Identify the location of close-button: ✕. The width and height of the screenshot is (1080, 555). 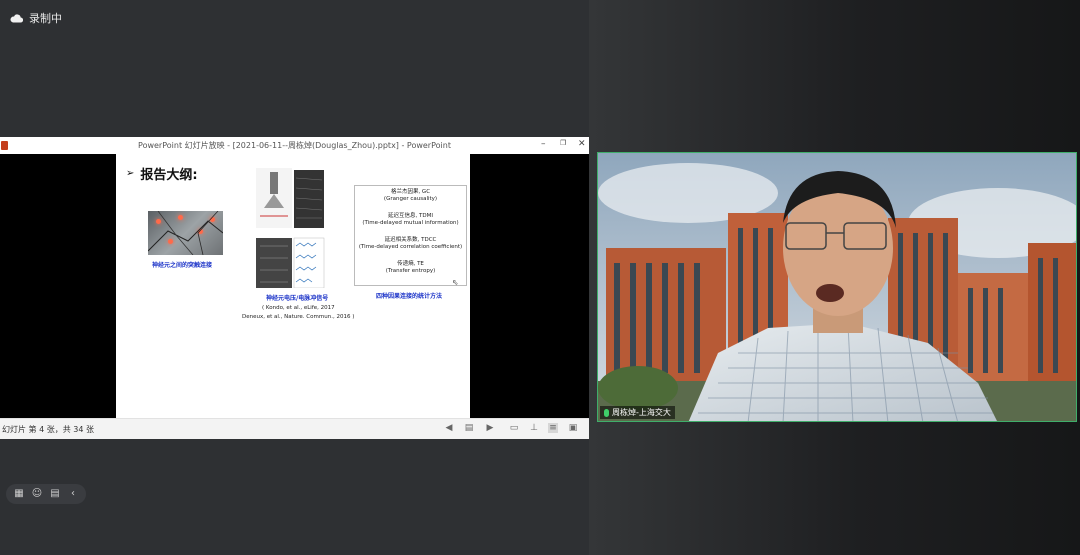
(582, 144).